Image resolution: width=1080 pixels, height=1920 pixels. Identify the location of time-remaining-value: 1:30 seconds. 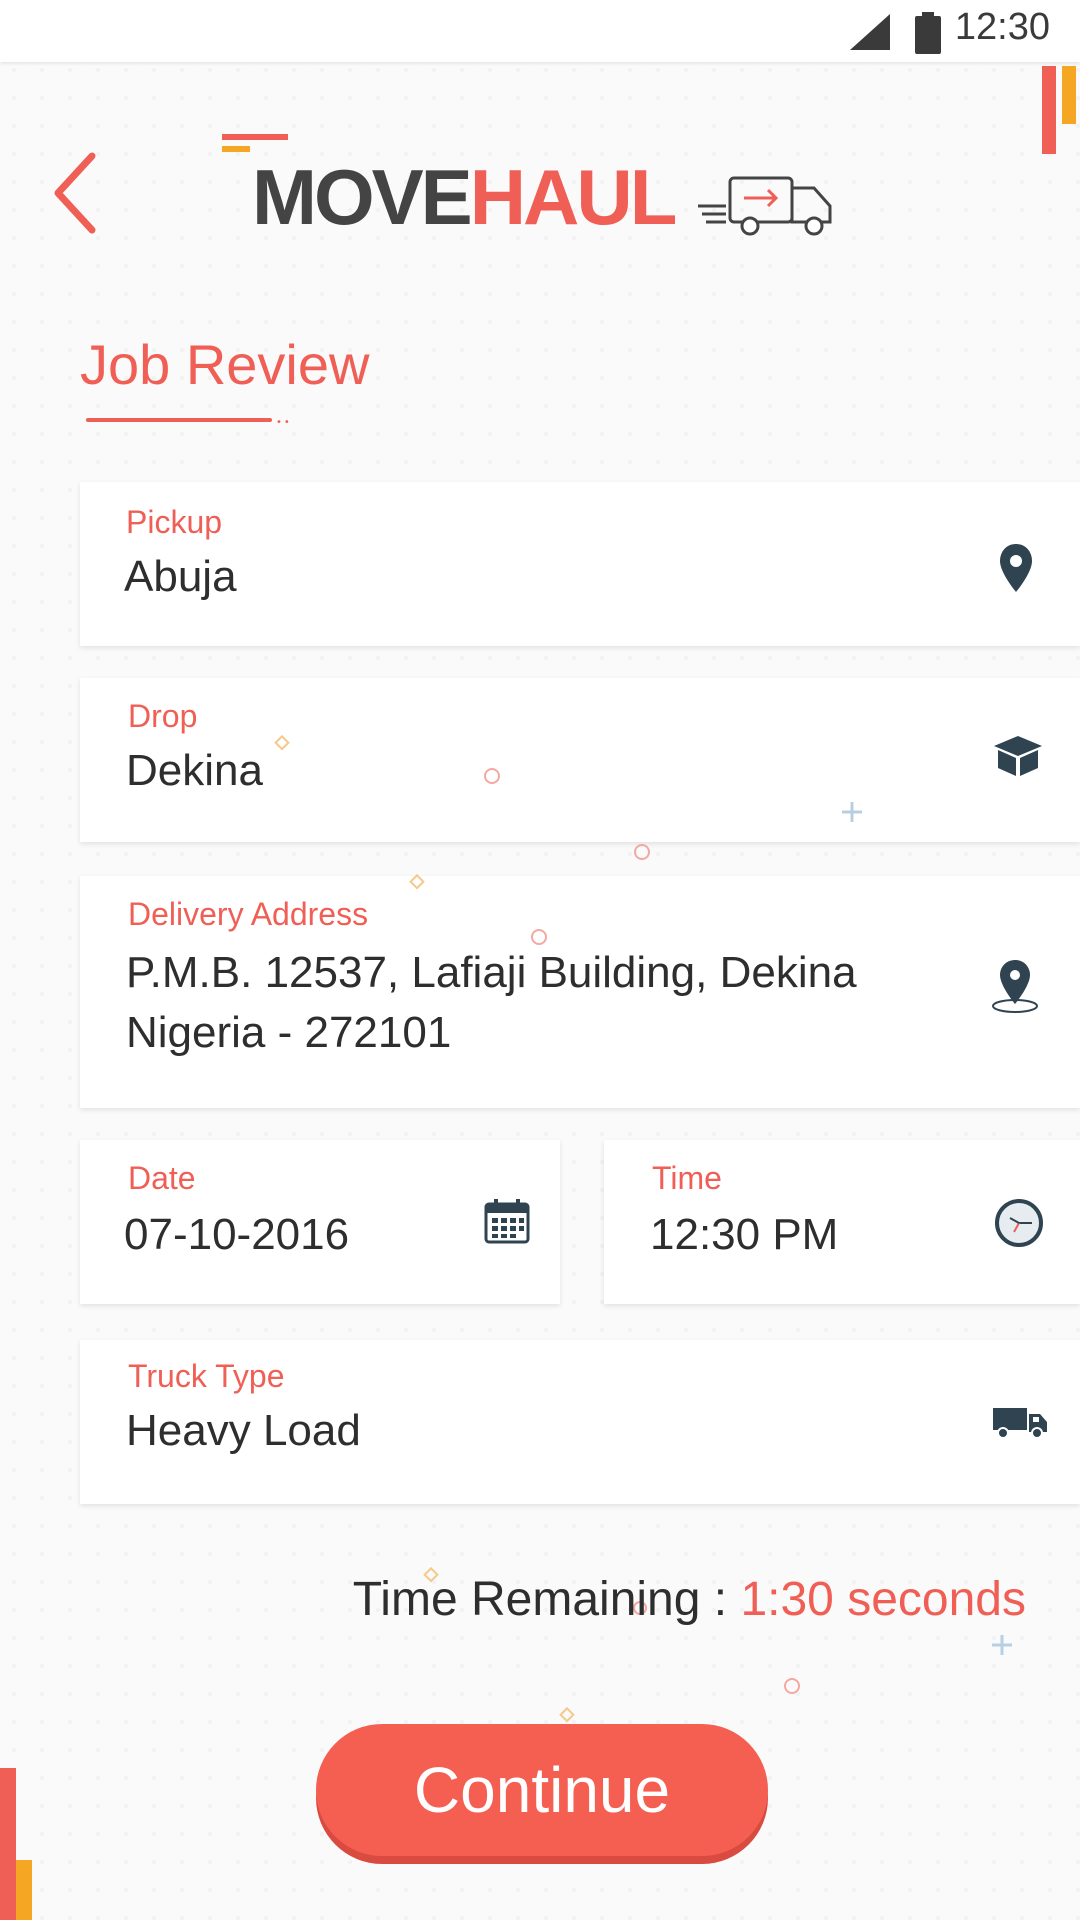
(883, 1599).